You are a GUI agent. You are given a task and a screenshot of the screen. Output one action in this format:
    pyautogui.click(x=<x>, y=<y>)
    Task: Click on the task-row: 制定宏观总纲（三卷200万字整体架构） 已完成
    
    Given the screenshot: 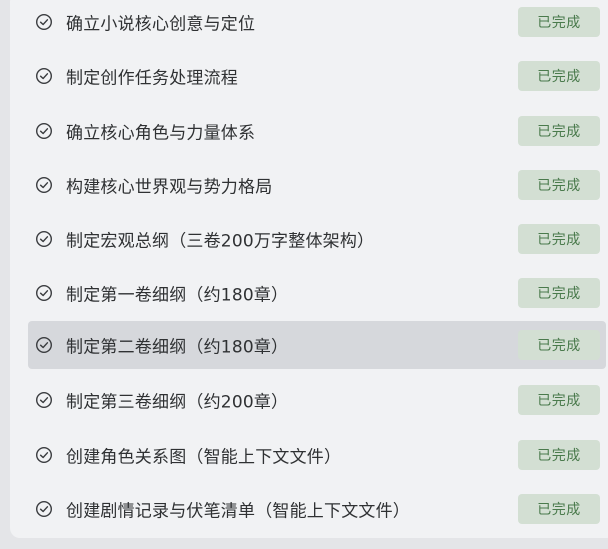 What is the action you would take?
    pyautogui.click(x=317, y=239)
    